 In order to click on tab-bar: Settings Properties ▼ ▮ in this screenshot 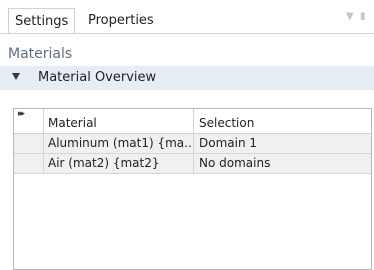, I will do `click(187, 18)`.